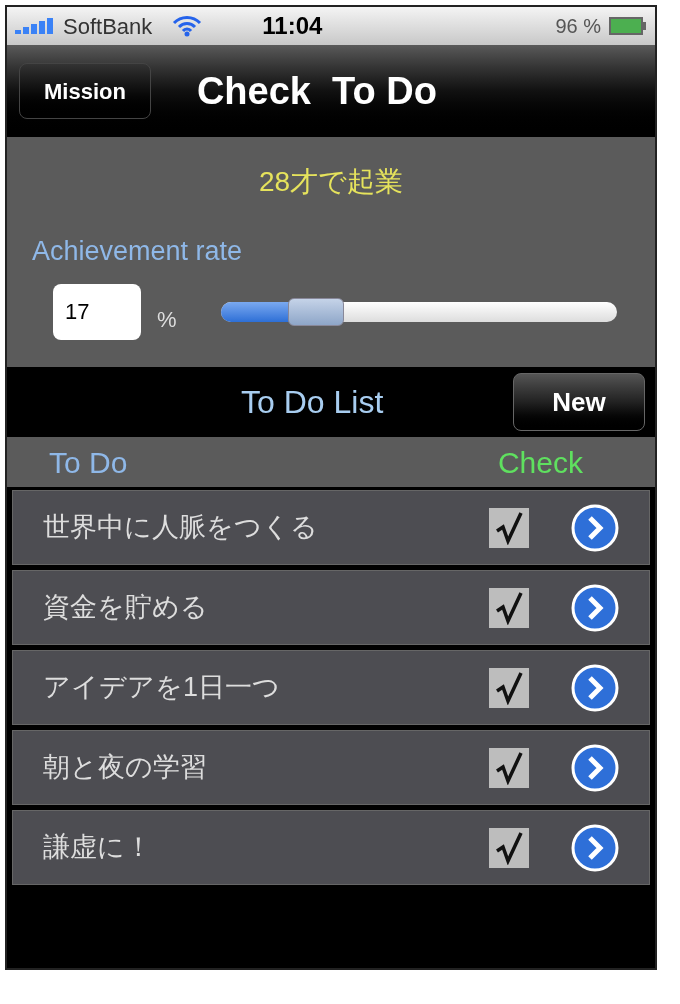 The image size is (680, 1004). Describe the element at coordinates (315, 311) in the screenshot. I see `slider-thumb` at that location.